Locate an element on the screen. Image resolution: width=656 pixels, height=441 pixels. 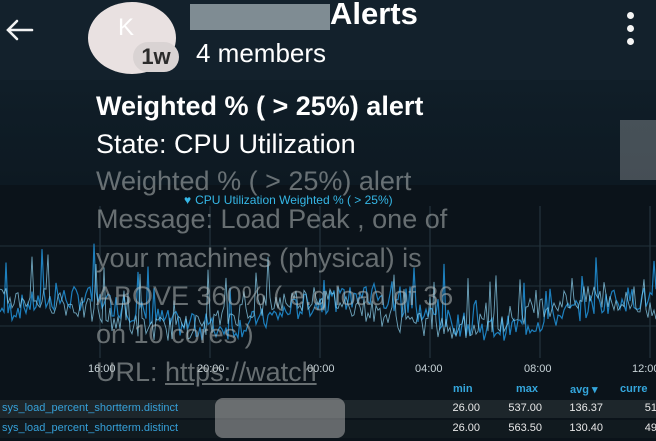
x-tick-label: 04:00 is located at coordinates (429, 369).